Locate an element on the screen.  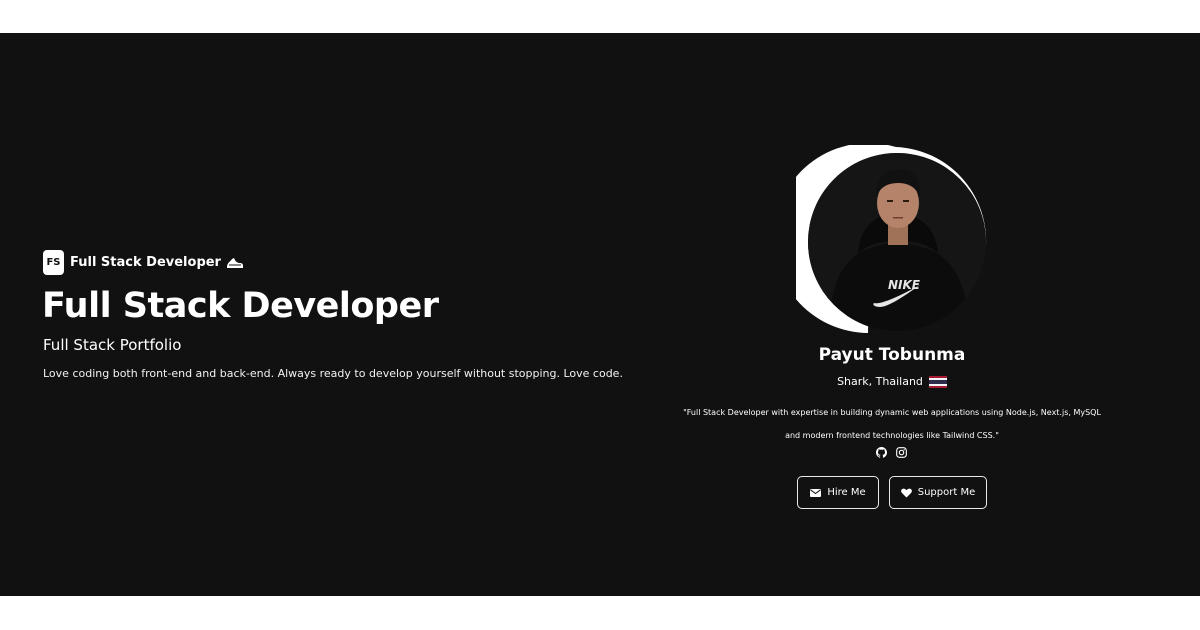
svg-text: NIKE is located at coordinates (904, 285).